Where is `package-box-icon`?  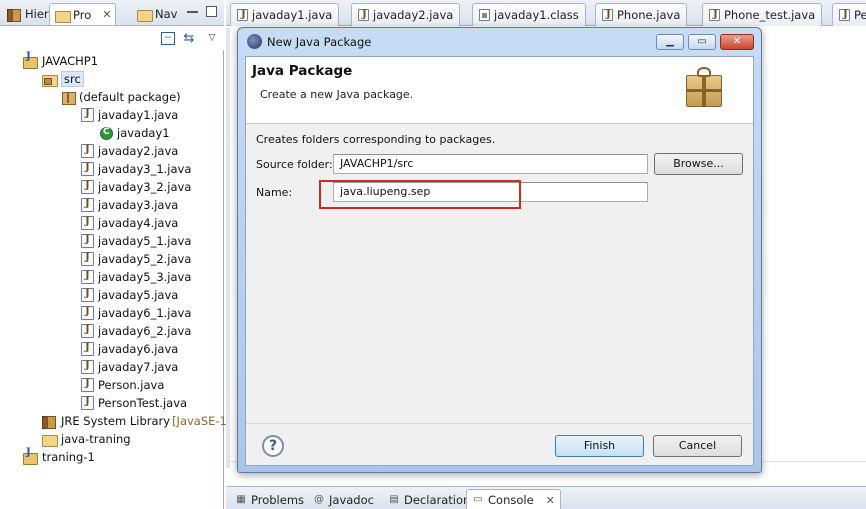 package-box-icon is located at coordinates (704, 88).